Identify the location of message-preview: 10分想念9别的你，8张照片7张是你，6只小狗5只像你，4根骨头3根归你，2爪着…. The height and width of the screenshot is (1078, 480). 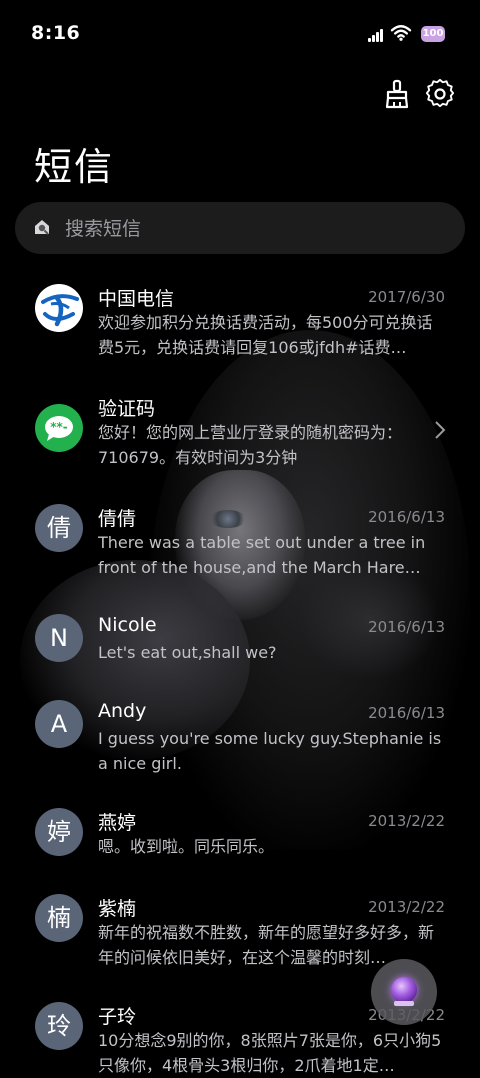
(270, 1053).